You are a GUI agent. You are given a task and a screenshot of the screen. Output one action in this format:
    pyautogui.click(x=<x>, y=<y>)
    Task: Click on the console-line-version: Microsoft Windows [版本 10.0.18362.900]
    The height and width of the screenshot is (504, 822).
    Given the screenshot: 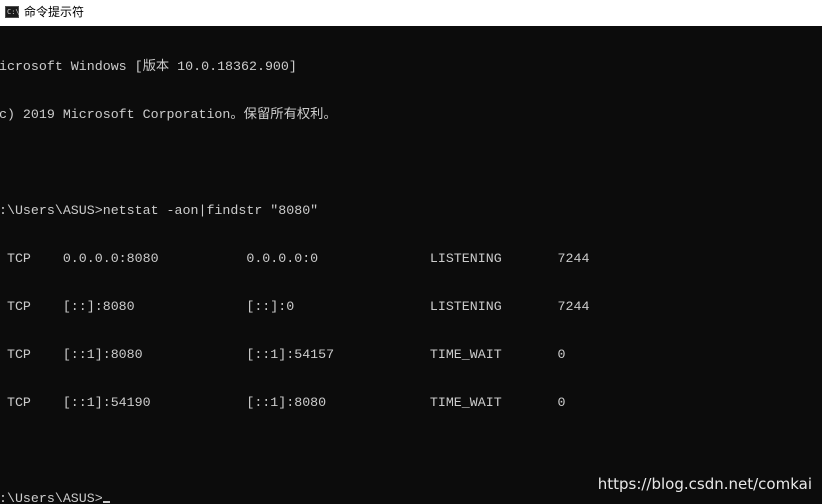 What is the action you would take?
    pyautogui.click(x=148, y=66)
    